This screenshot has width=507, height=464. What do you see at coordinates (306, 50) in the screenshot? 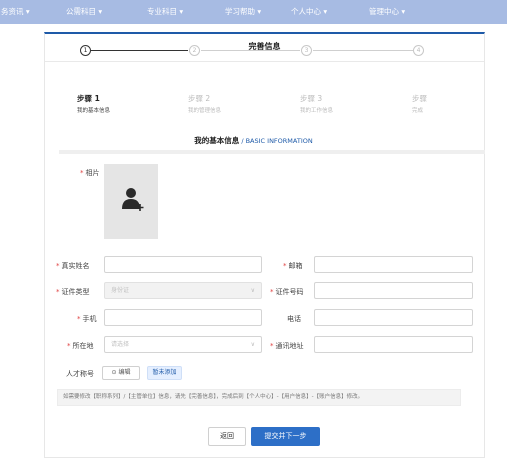
I see `step-3-indicator: 3` at bounding box center [306, 50].